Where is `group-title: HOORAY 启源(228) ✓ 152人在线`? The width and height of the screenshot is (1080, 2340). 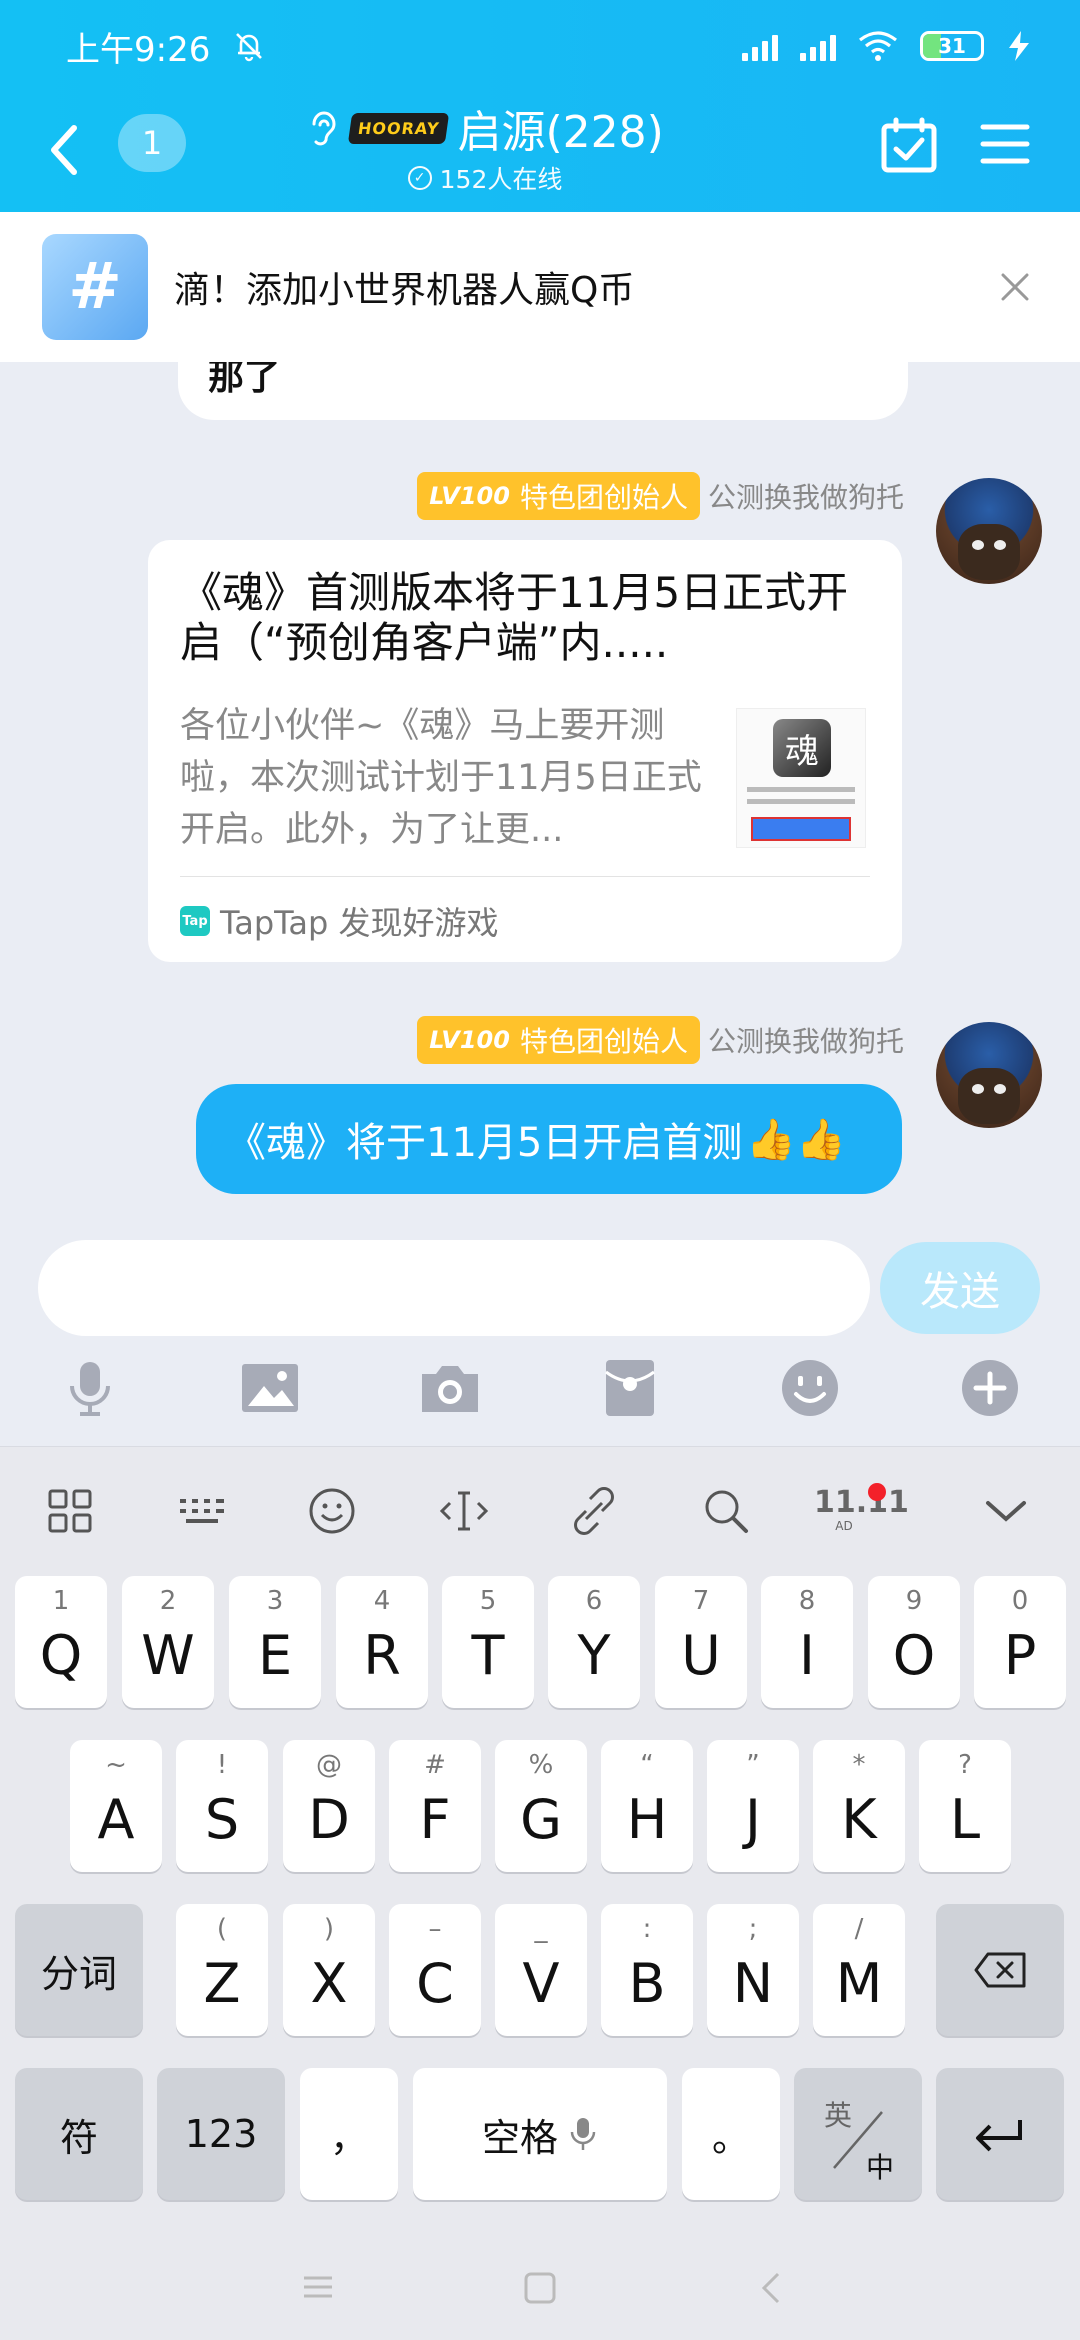 group-title: HOORAY 启源(228) ✓ 152人在线 is located at coordinates (485, 144).